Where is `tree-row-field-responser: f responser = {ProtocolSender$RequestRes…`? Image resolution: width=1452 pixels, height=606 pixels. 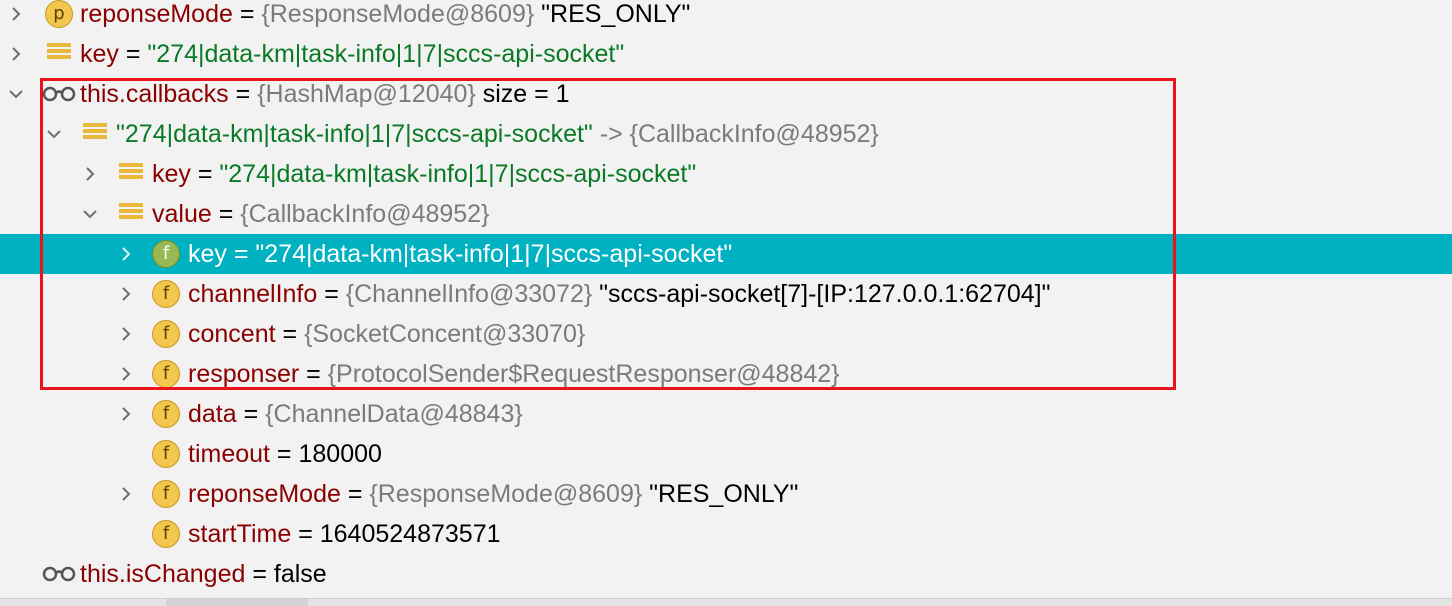
tree-row-field-responser: f responser = {ProtocolSender$RequestRes… is located at coordinates (726, 374).